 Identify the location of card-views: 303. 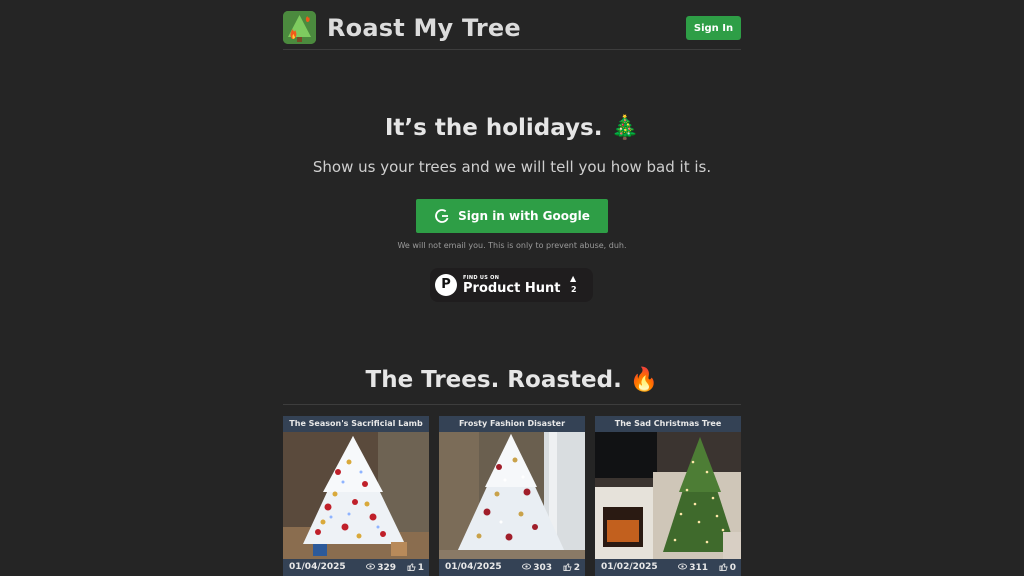
(537, 567).